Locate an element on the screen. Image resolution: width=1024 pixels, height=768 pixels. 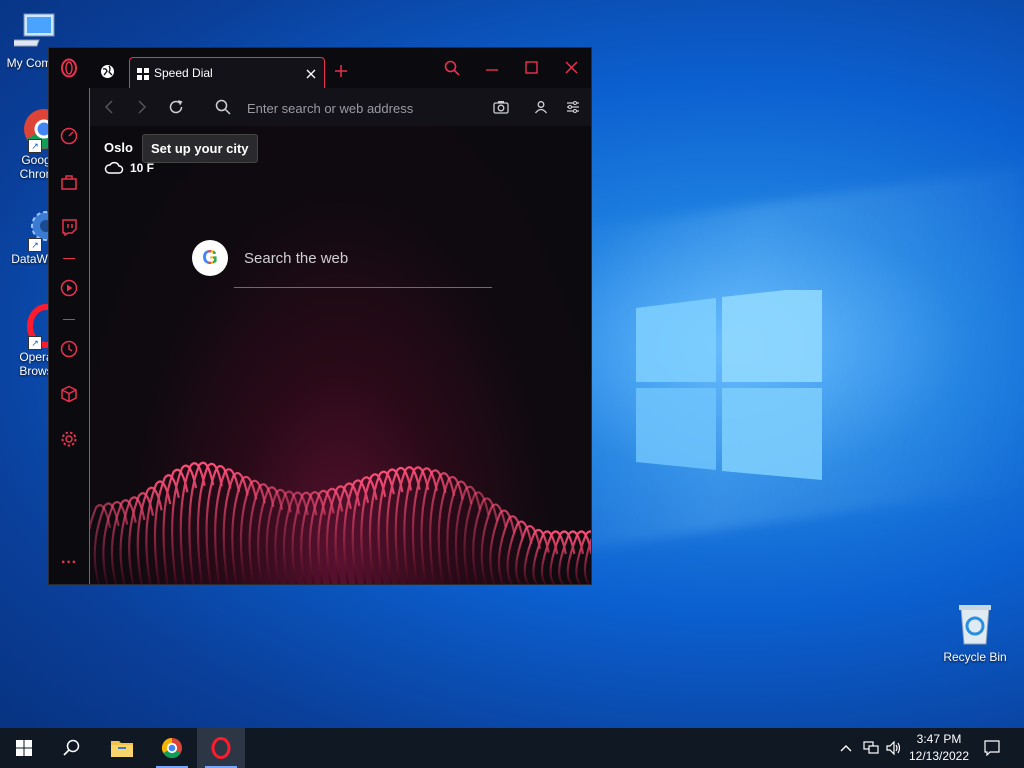
temperature: 10 F is located at coordinates (142, 168).